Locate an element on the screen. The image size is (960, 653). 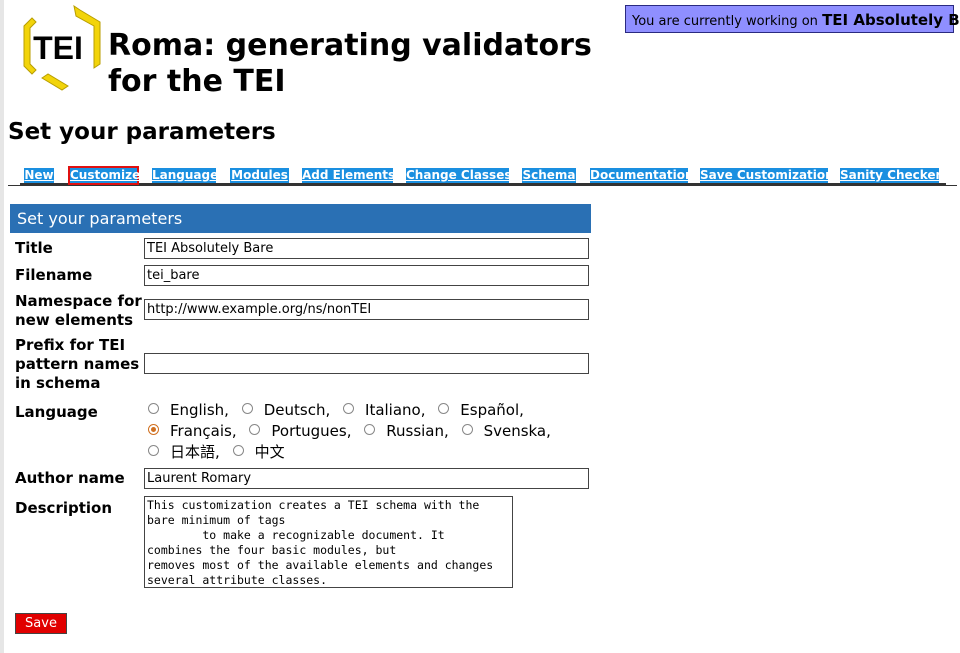
current-project-name: TEI Absolutely Bare is located at coordinates (891, 20).